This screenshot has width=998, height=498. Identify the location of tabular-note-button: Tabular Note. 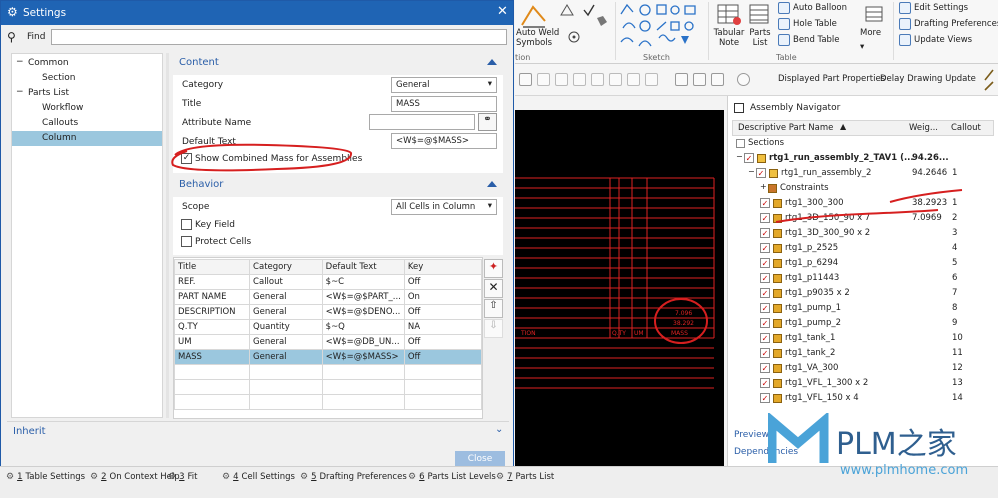
(729, 38).